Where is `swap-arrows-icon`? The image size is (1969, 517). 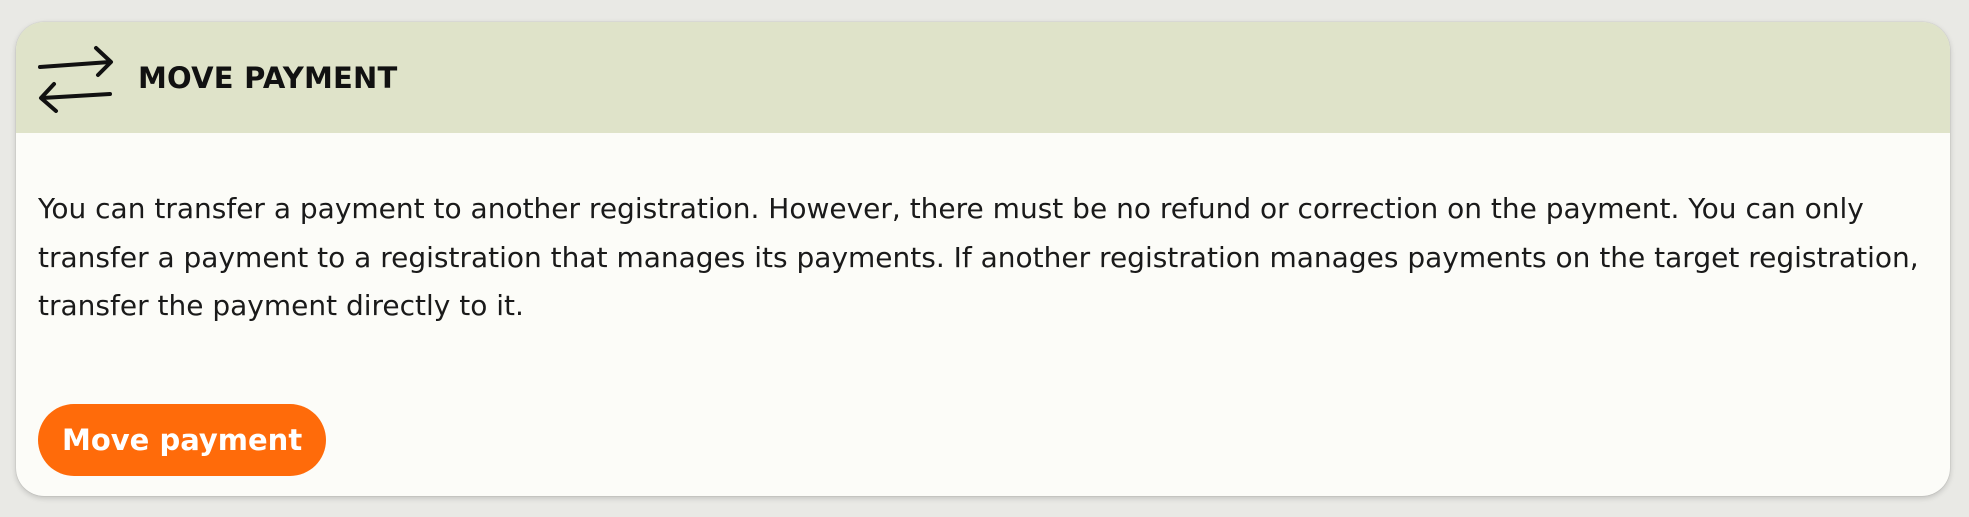 swap-arrows-icon is located at coordinates (78, 78).